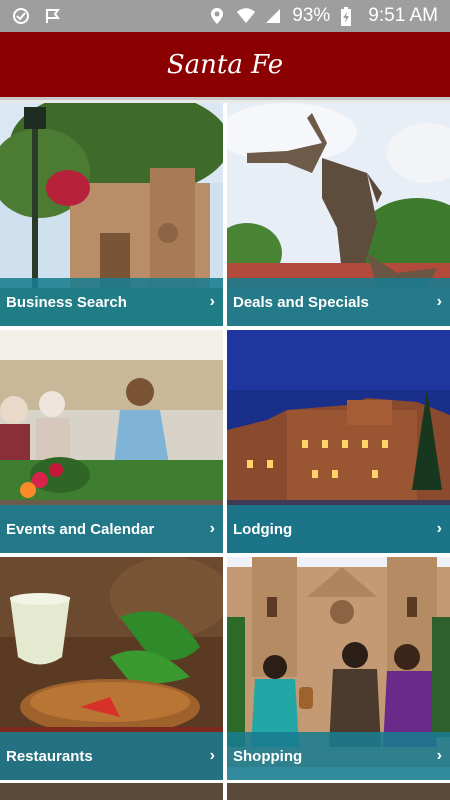  What do you see at coordinates (268, 756) in the screenshot?
I see `tile-label: Shopping` at bounding box center [268, 756].